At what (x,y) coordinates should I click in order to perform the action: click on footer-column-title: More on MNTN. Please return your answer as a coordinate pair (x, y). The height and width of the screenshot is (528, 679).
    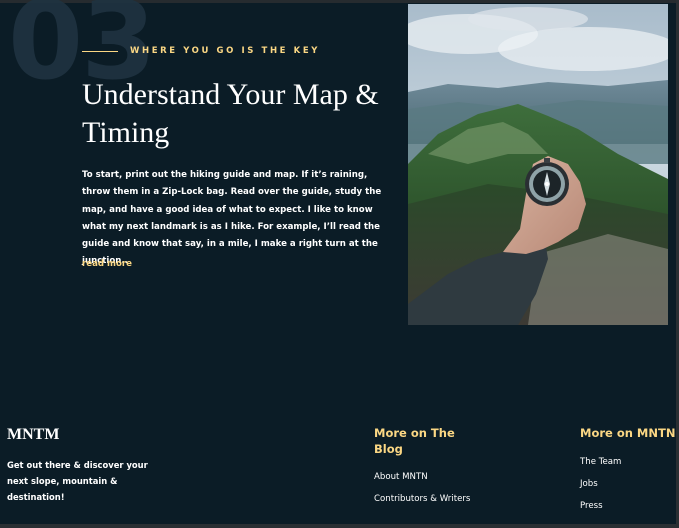
    Looking at the image, I should click on (628, 433).